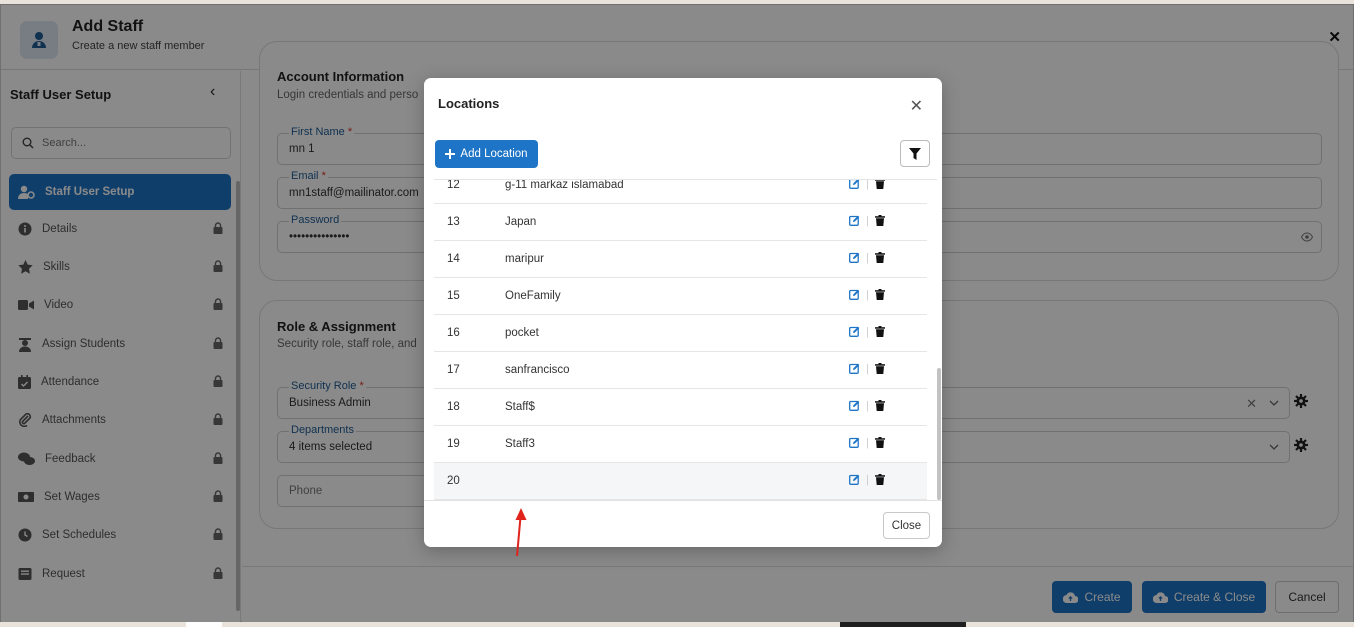 The height and width of the screenshot is (627, 1354). What do you see at coordinates (524, 259) in the screenshot?
I see `row-name: maripur` at bounding box center [524, 259].